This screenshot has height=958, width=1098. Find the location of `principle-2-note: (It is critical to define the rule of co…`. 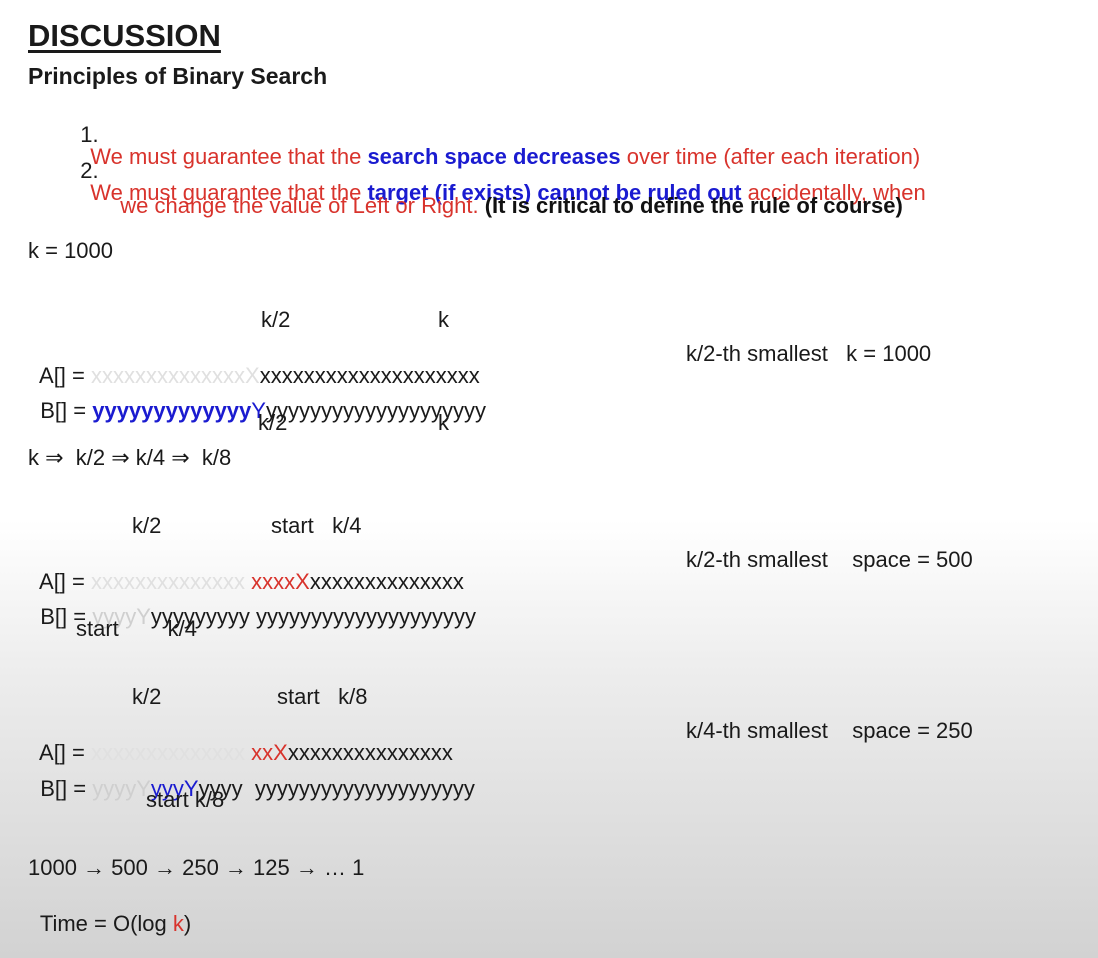

principle-2-note: (It is critical to define the rule of co… is located at coordinates (693, 205).